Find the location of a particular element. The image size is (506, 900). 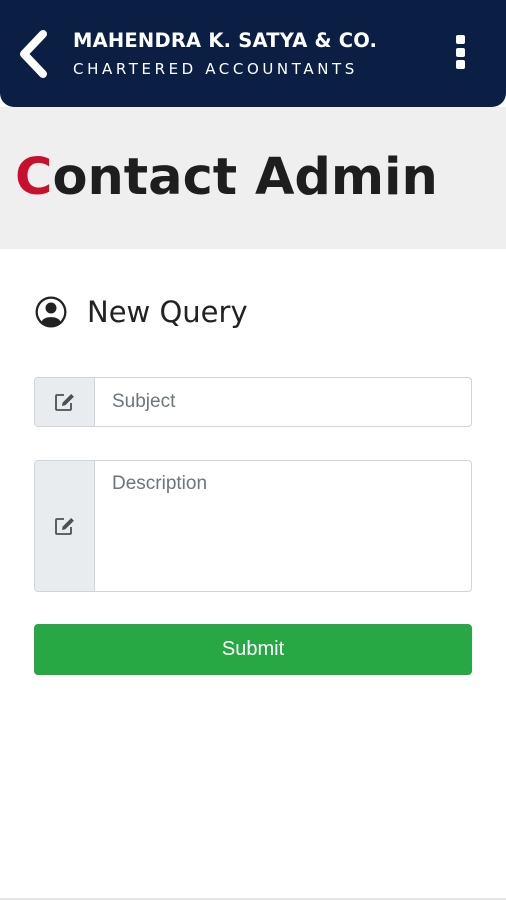

chevron-left-icon is located at coordinates (33, 54).